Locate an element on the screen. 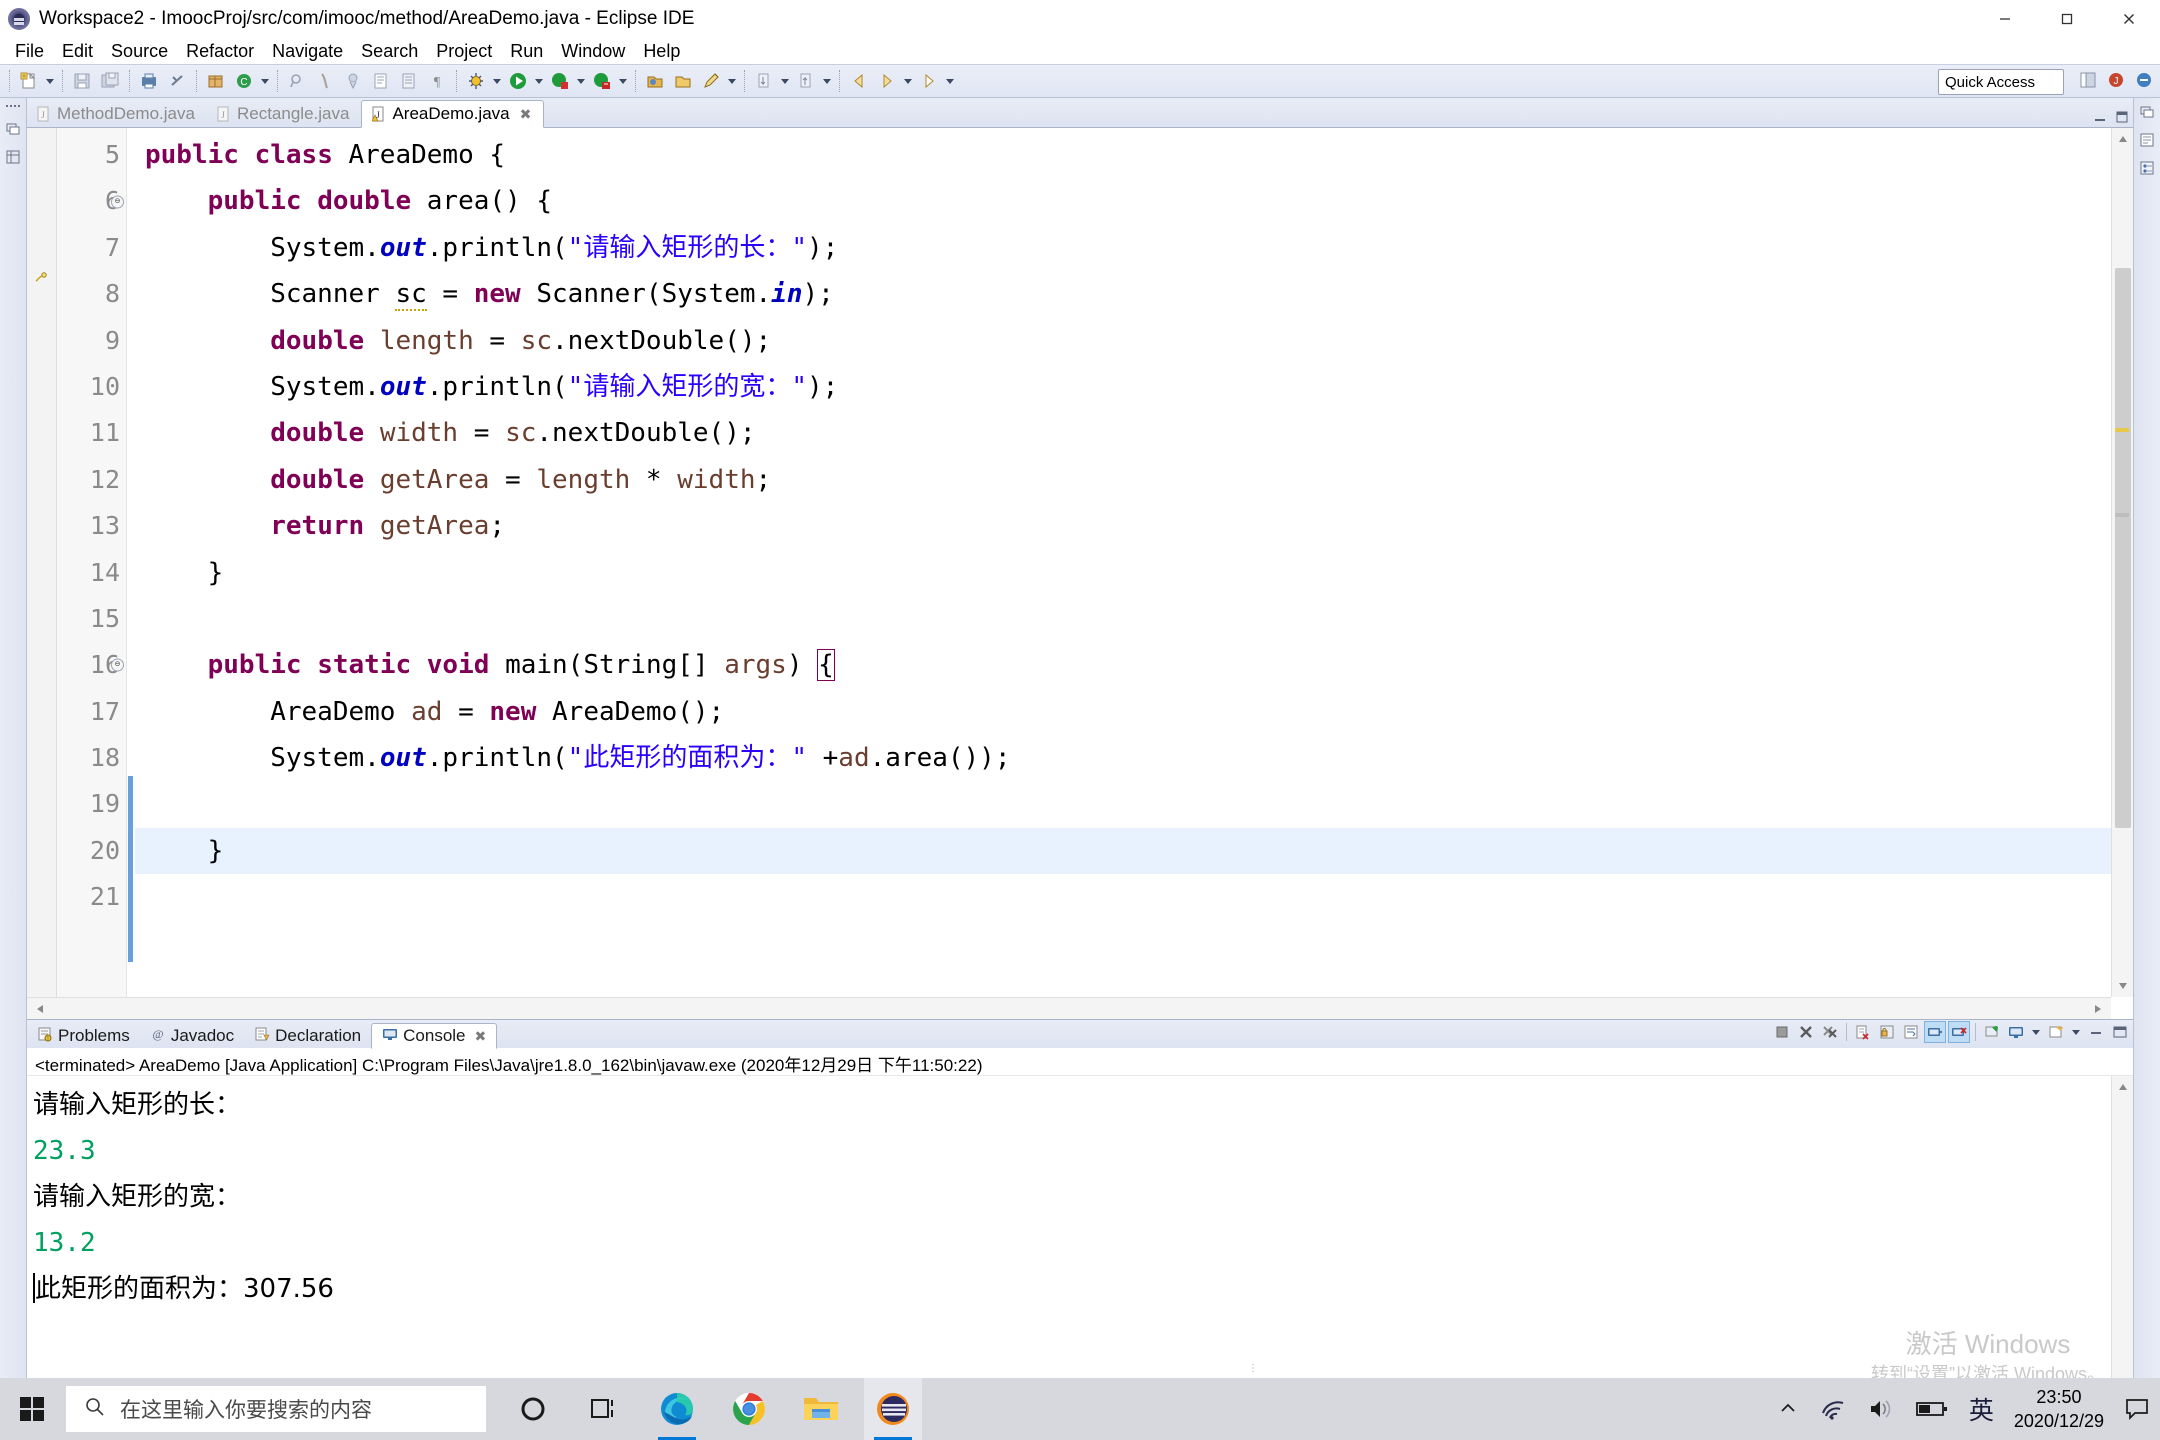 The image size is (2160, 1440). lock-scroll-icon is located at coordinates (1887, 1032).